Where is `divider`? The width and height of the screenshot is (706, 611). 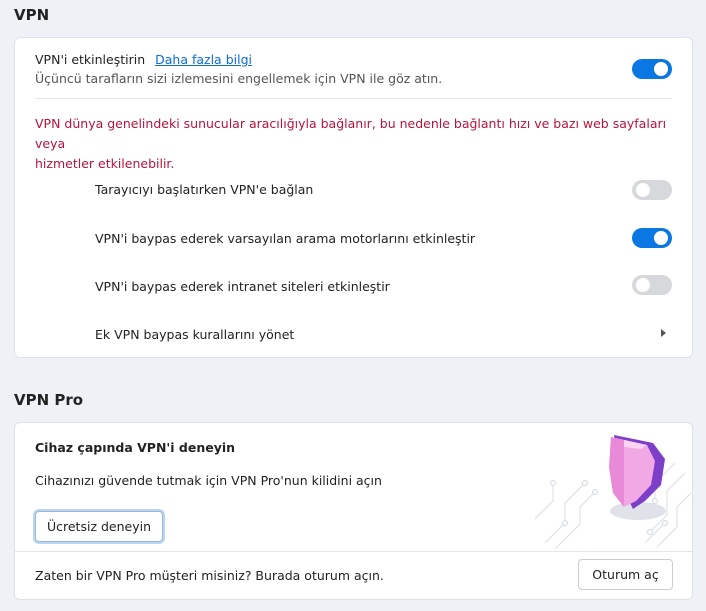 divider is located at coordinates (353, 98).